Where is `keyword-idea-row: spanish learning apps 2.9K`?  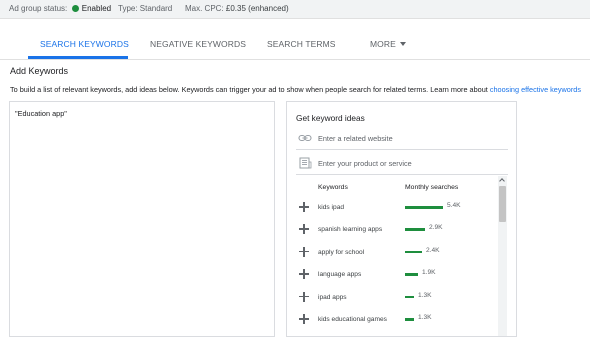
keyword-idea-row: spanish learning apps 2.9K is located at coordinates (392, 230).